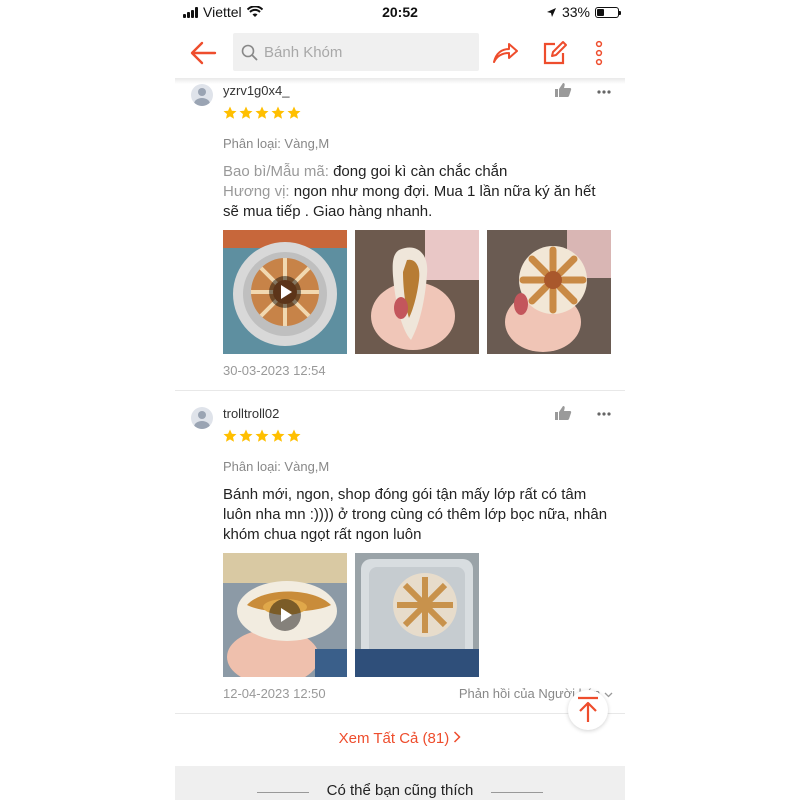 The image size is (800, 800). Describe the element at coordinates (203, 53) in the screenshot. I see `back-arrow-icon` at that location.